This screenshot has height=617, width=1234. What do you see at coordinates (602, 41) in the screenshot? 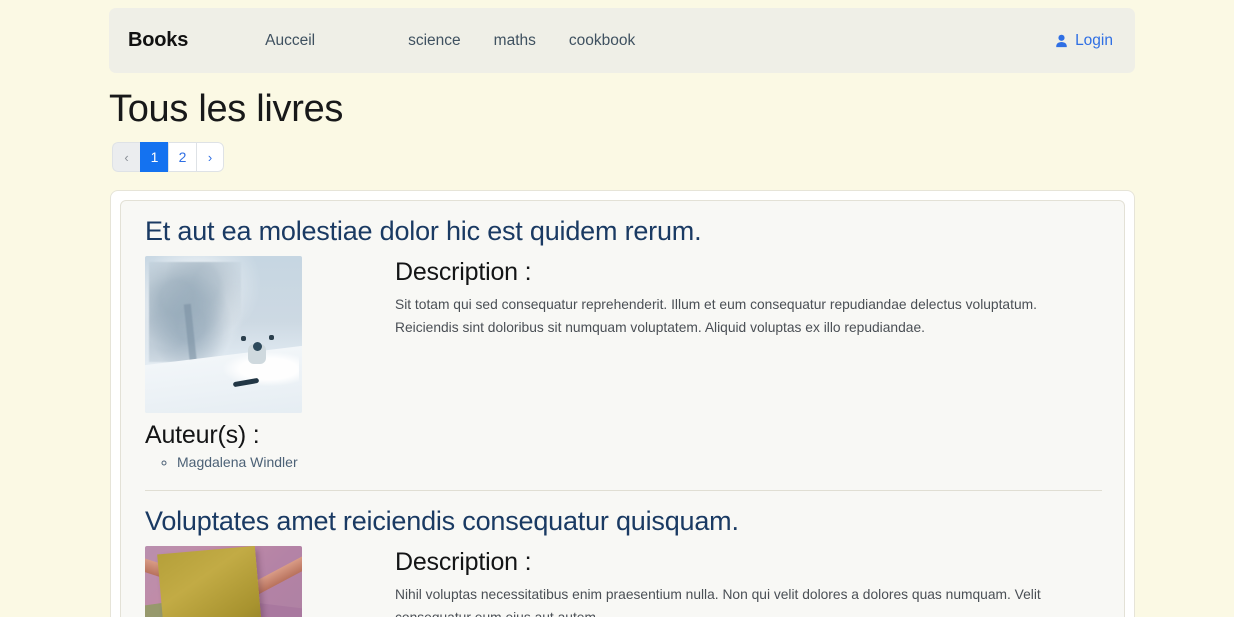
I see `nav-link-cookbook: cookbook` at bounding box center [602, 41].